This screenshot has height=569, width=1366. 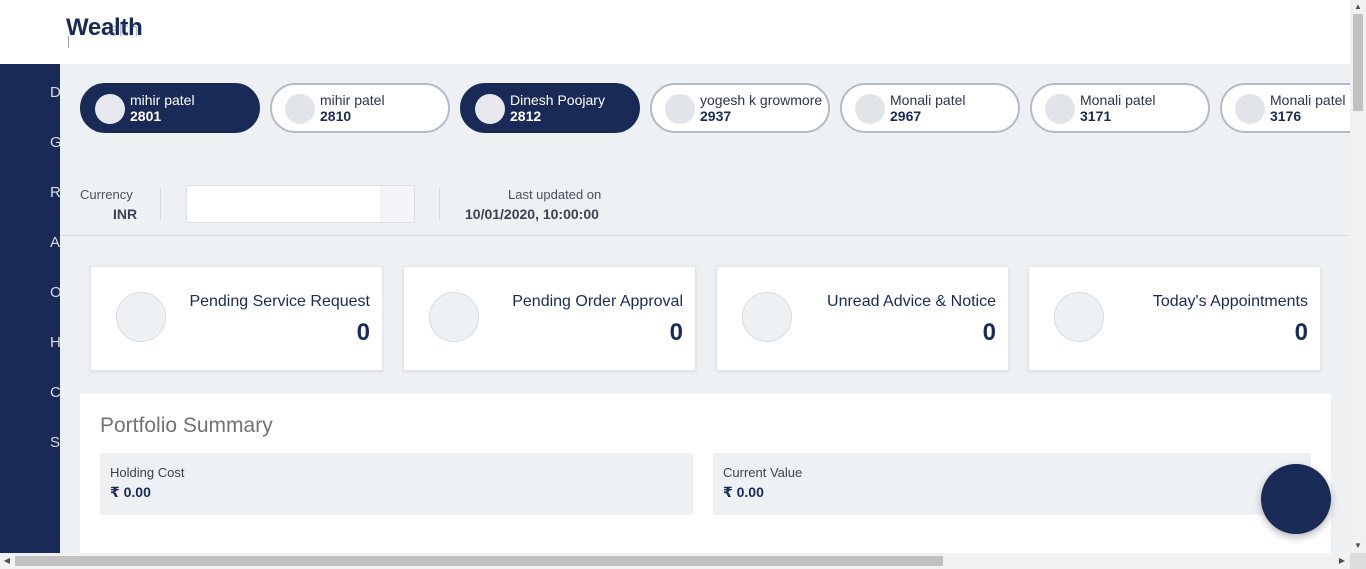 I want to click on scroll-right-arrow-icon: ▶, so click(x=1342, y=561).